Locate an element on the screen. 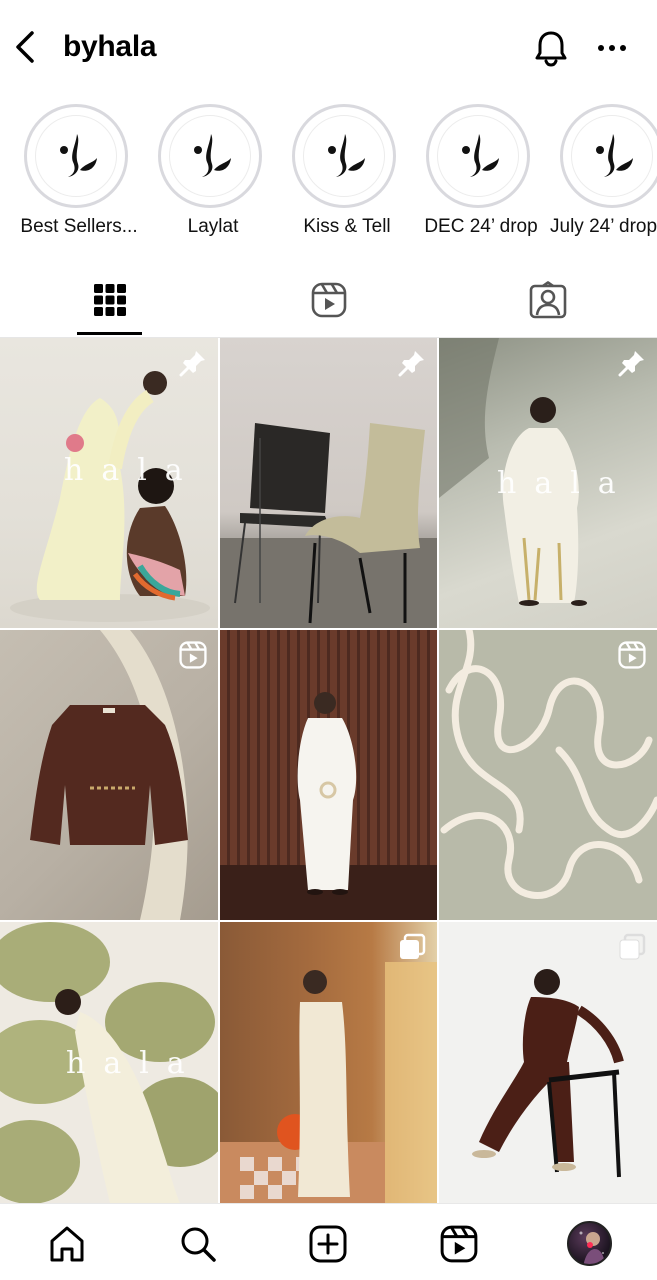 The width and height of the screenshot is (657, 1280). bell-icon is located at coordinates (551, 49).